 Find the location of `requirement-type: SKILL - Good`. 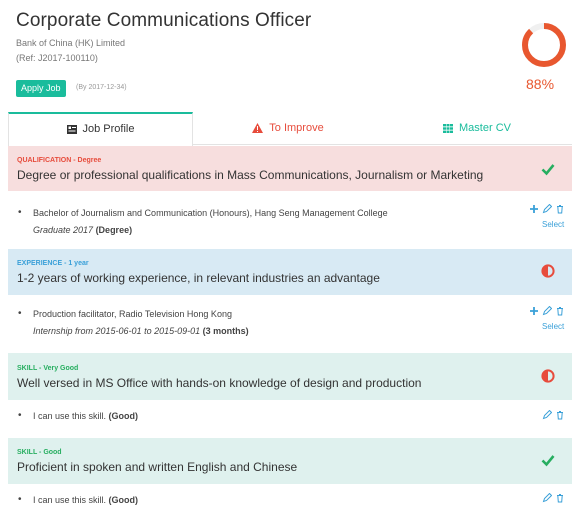

requirement-type: SKILL - Good is located at coordinates (39, 452).